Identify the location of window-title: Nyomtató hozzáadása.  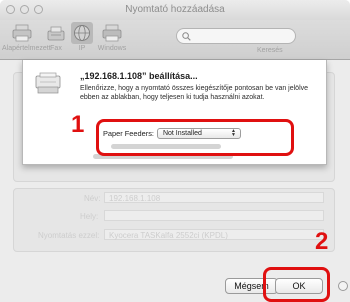
(175, 9).